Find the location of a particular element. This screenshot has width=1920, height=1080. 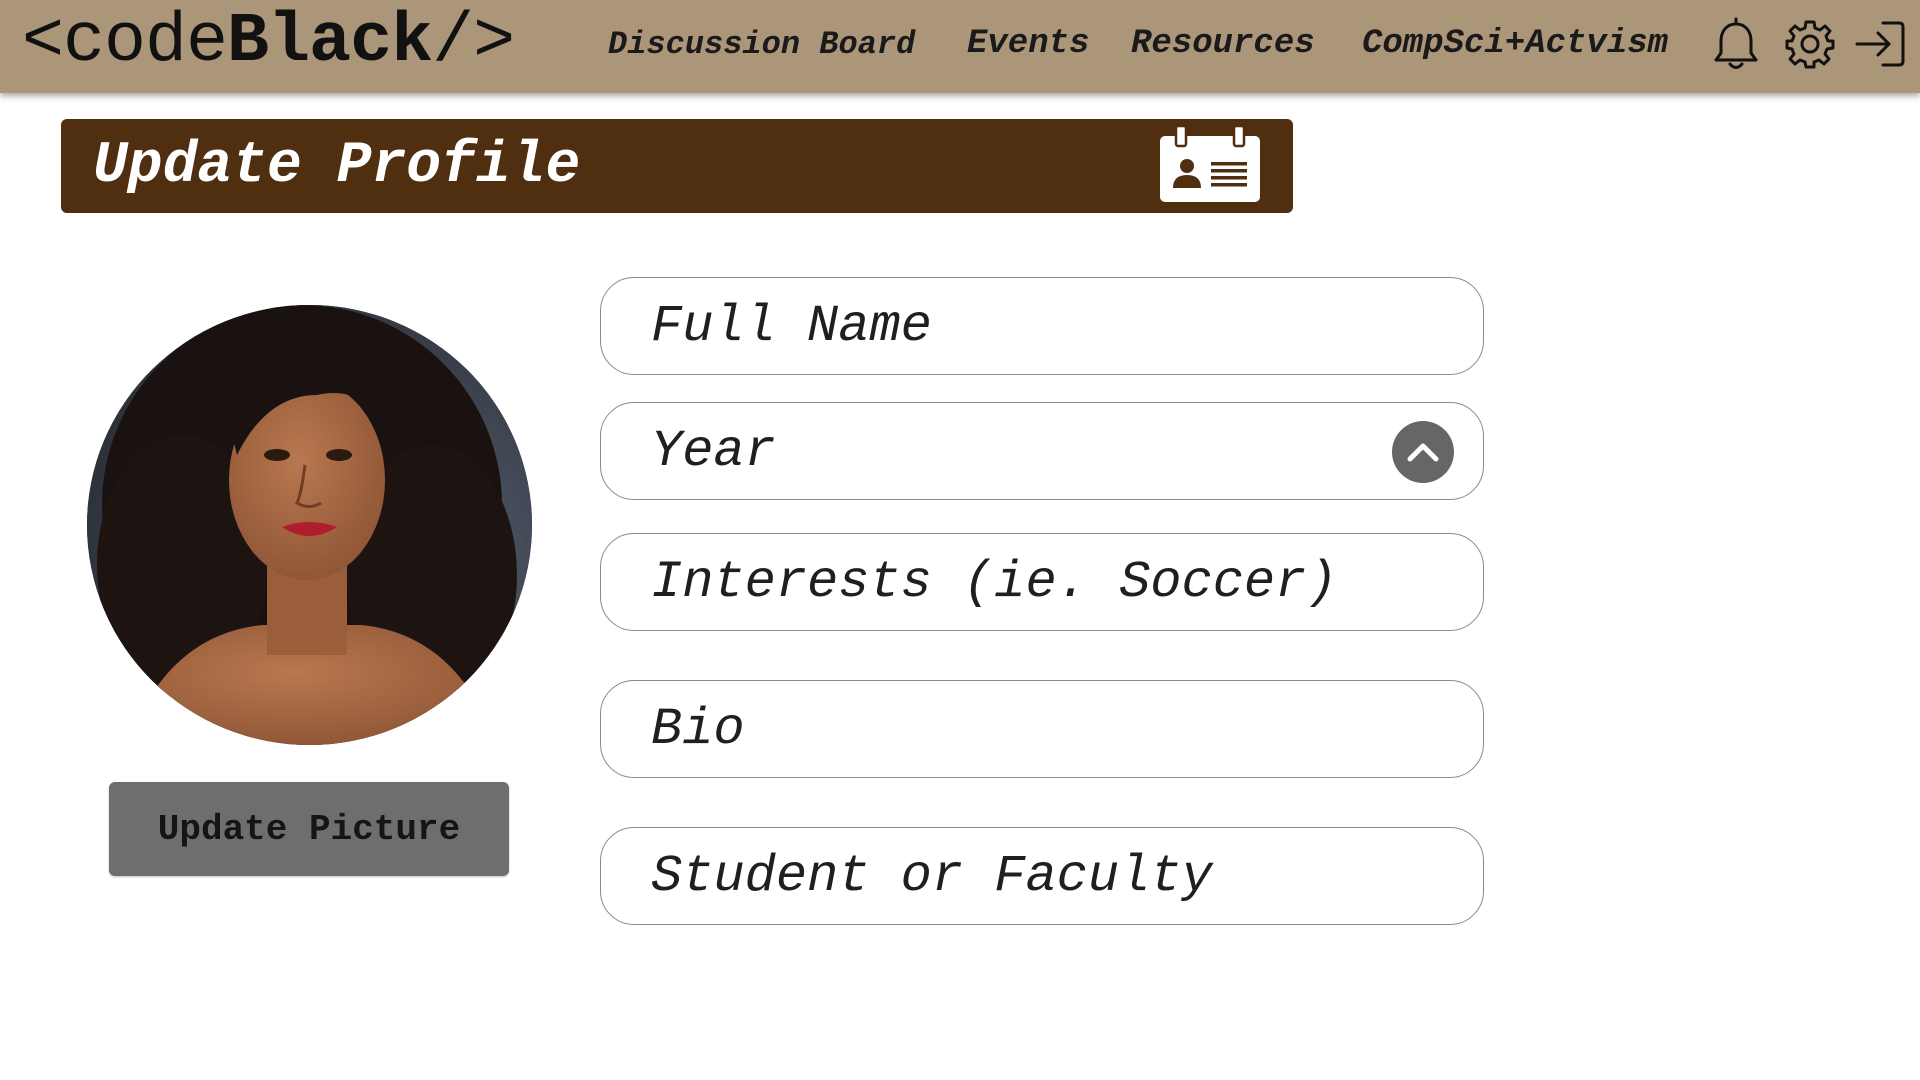

chevron-up-icon is located at coordinates (1423, 452).